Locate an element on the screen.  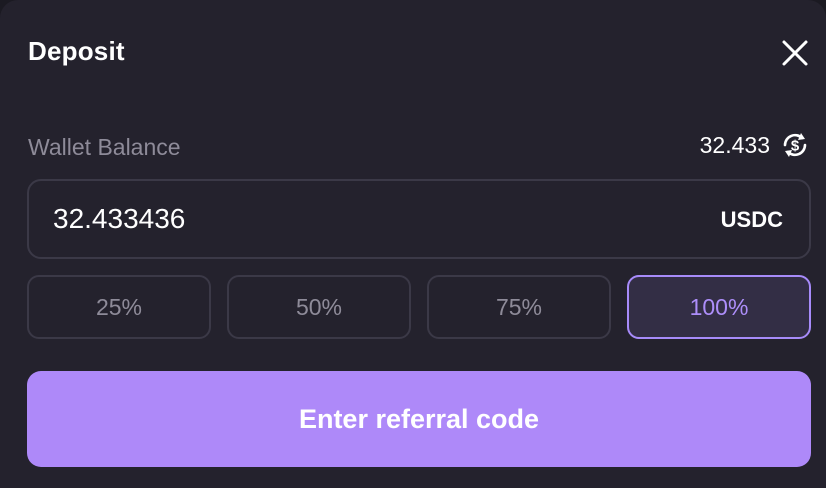
percent-100-button: 100% is located at coordinates (719, 307).